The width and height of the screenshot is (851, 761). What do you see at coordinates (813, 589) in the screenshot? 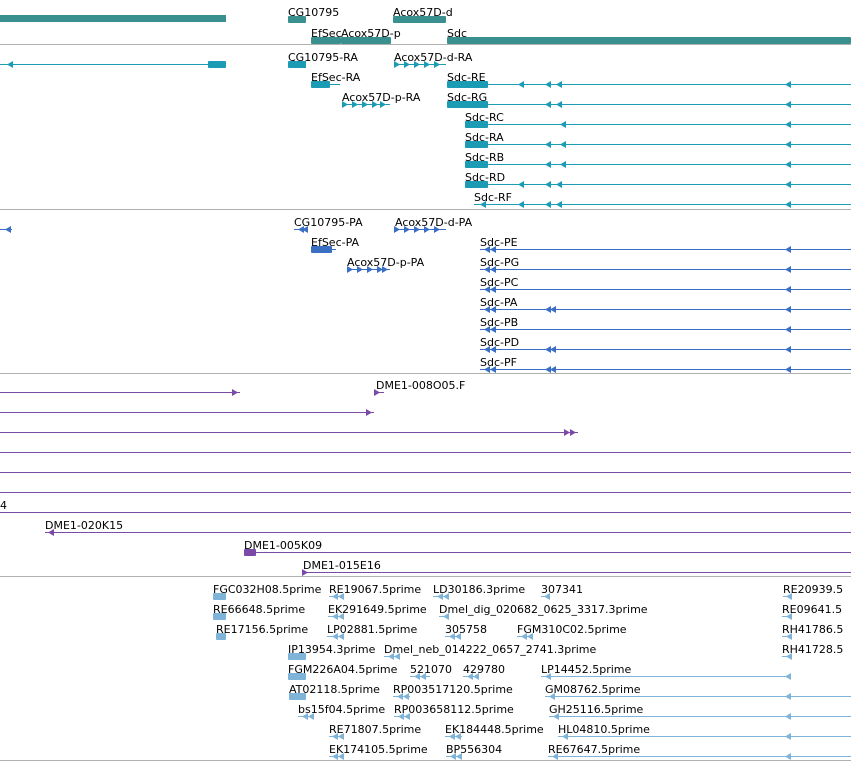
I see `feature-label: RE20939.5` at bounding box center [813, 589].